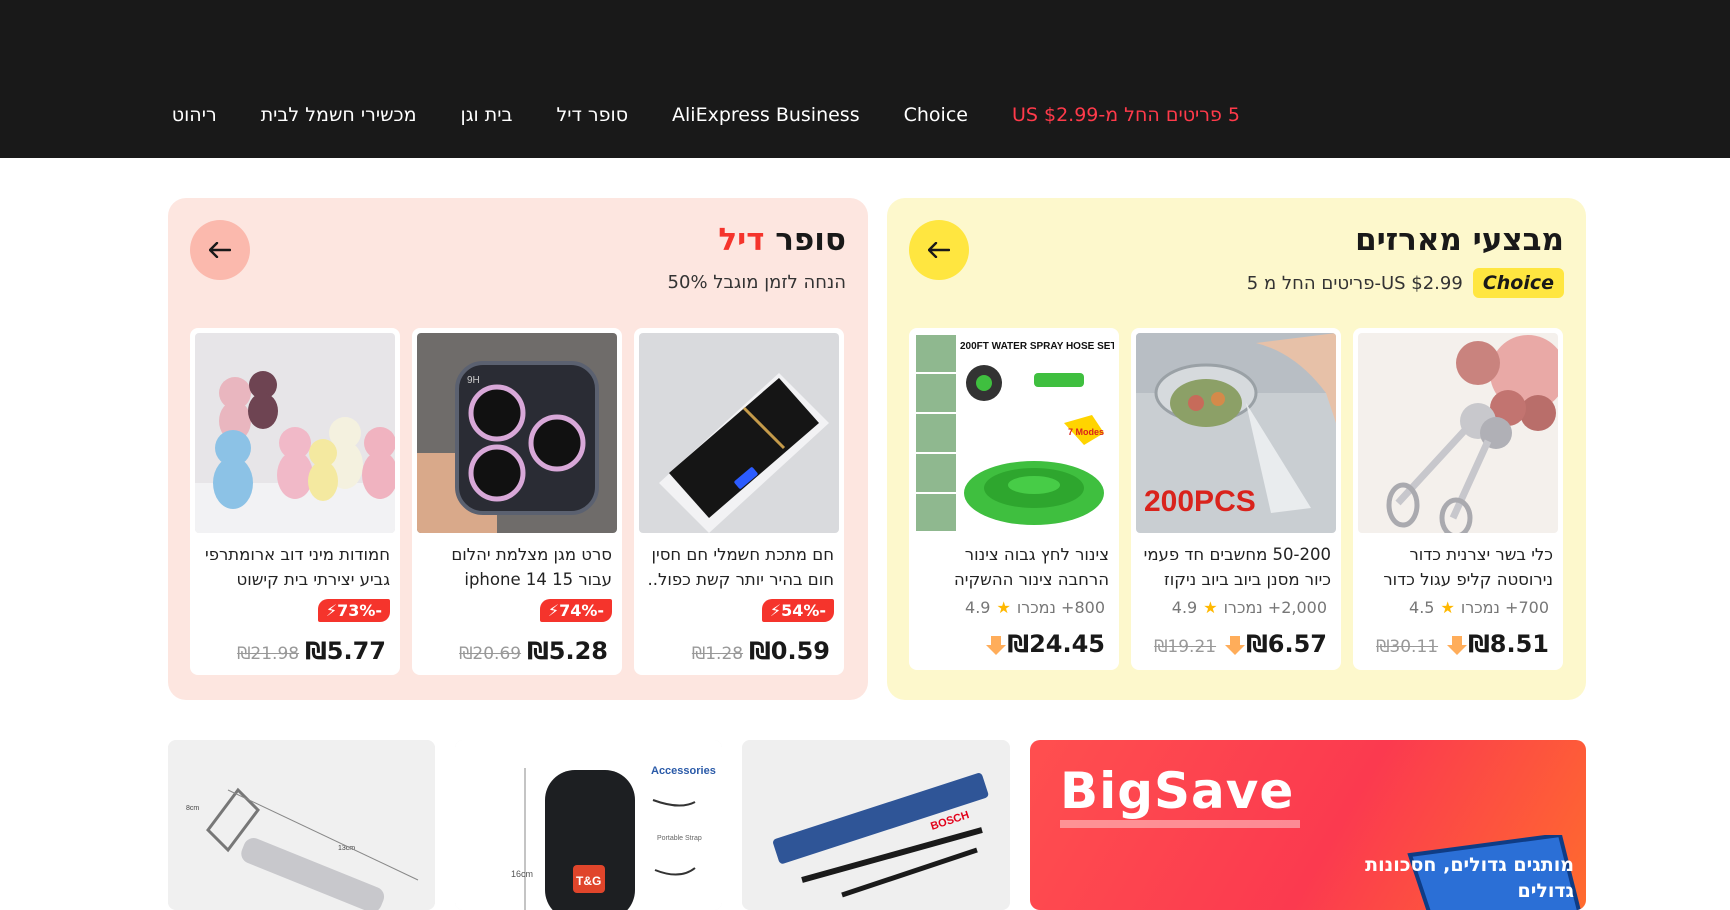 The height and width of the screenshot is (910, 1730). I want to click on super-deal-arrow-button, so click(220, 250).